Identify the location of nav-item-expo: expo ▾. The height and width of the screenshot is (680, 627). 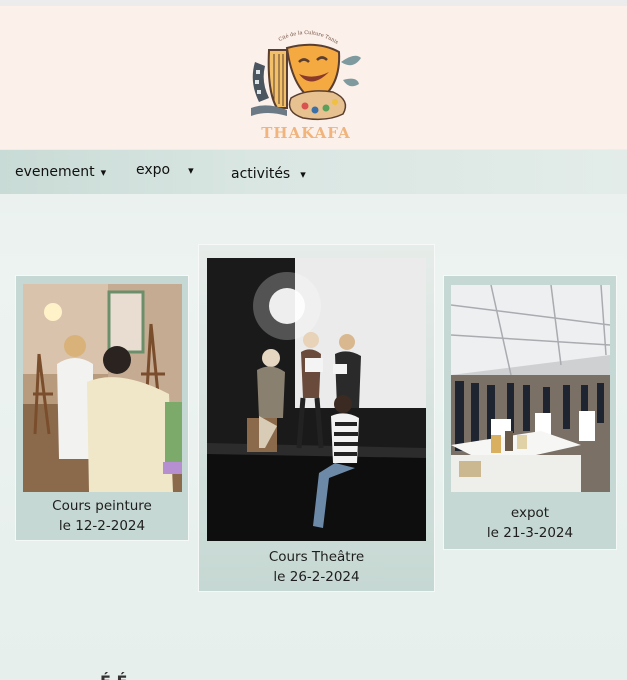
(165, 170).